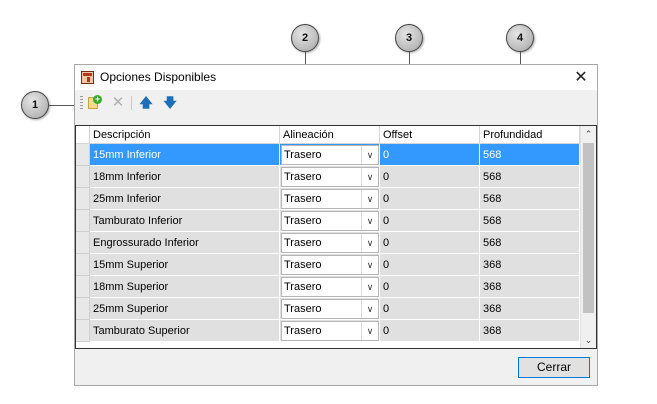  What do you see at coordinates (581, 77) in the screenshot?
I see `close-window-button: ✕` at bounding box center [581, 77].